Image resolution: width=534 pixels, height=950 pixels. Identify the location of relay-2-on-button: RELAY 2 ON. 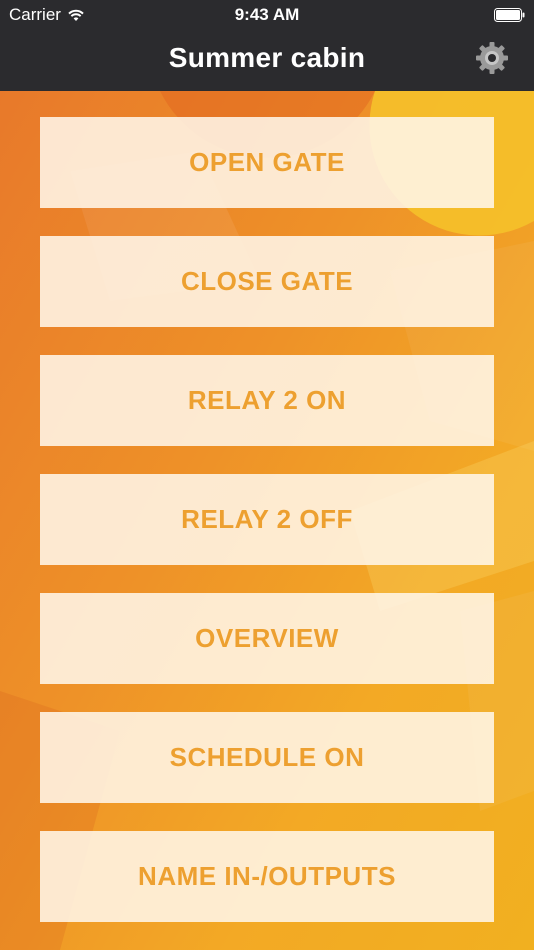
(267, 400).